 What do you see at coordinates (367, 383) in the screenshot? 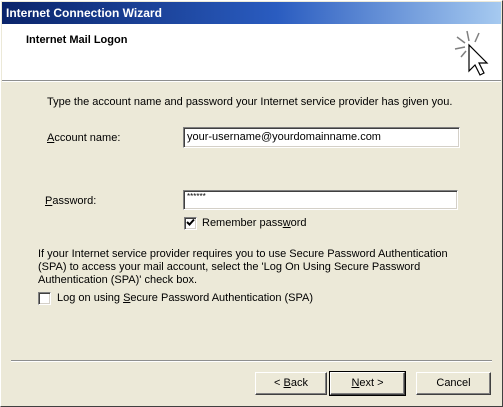
I see `next-button: Next >` at bounding box center [367, 383].